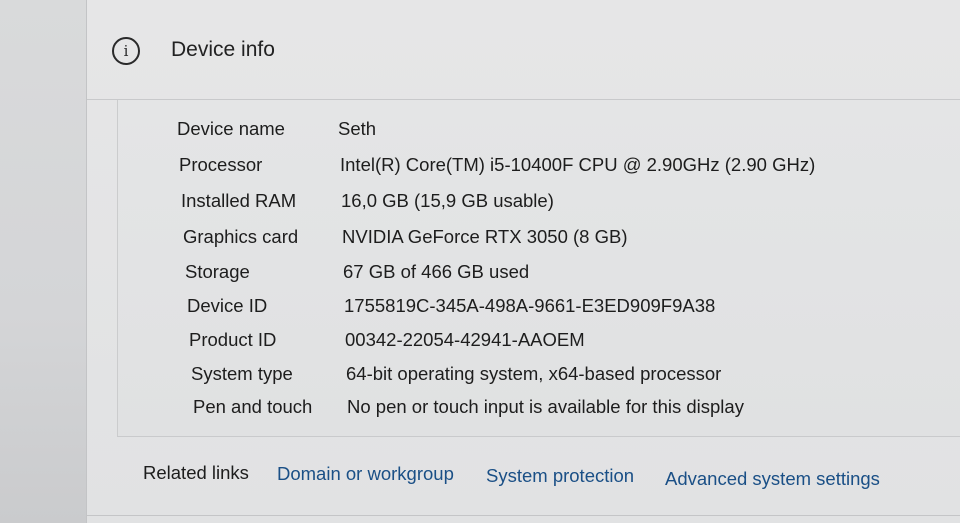 This screenshot has width=960, height=523. Describe the element at coordinates (126, 51) in the screenshot. I see `info-icon: i` at that location.